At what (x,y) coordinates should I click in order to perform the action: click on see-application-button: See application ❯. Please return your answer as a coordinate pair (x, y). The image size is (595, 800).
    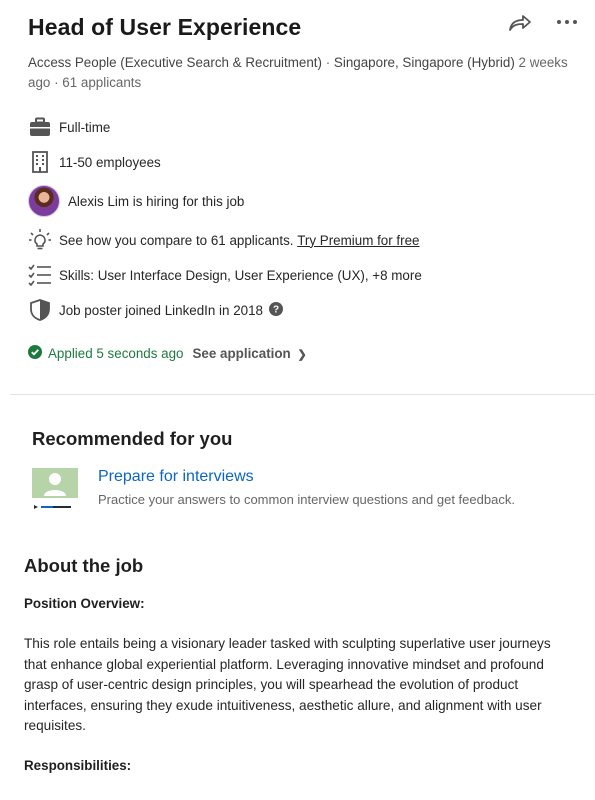
    Looking at the image, I should click on (250, 353).